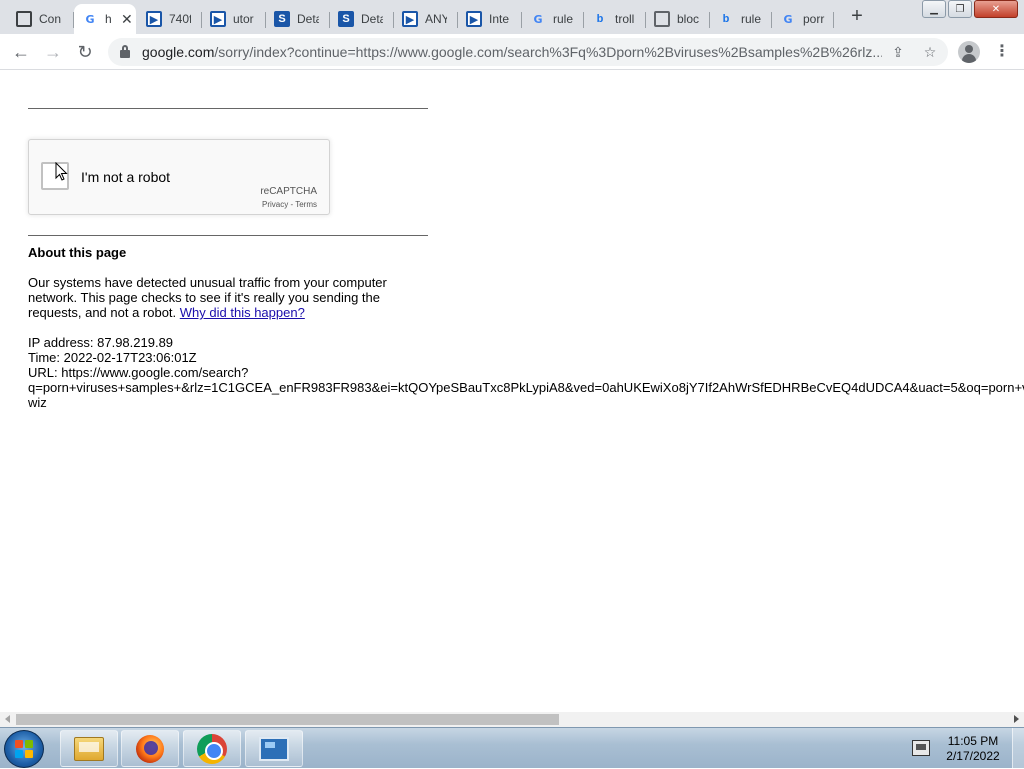  I want to click on firefox-icon, so click(150, 748).